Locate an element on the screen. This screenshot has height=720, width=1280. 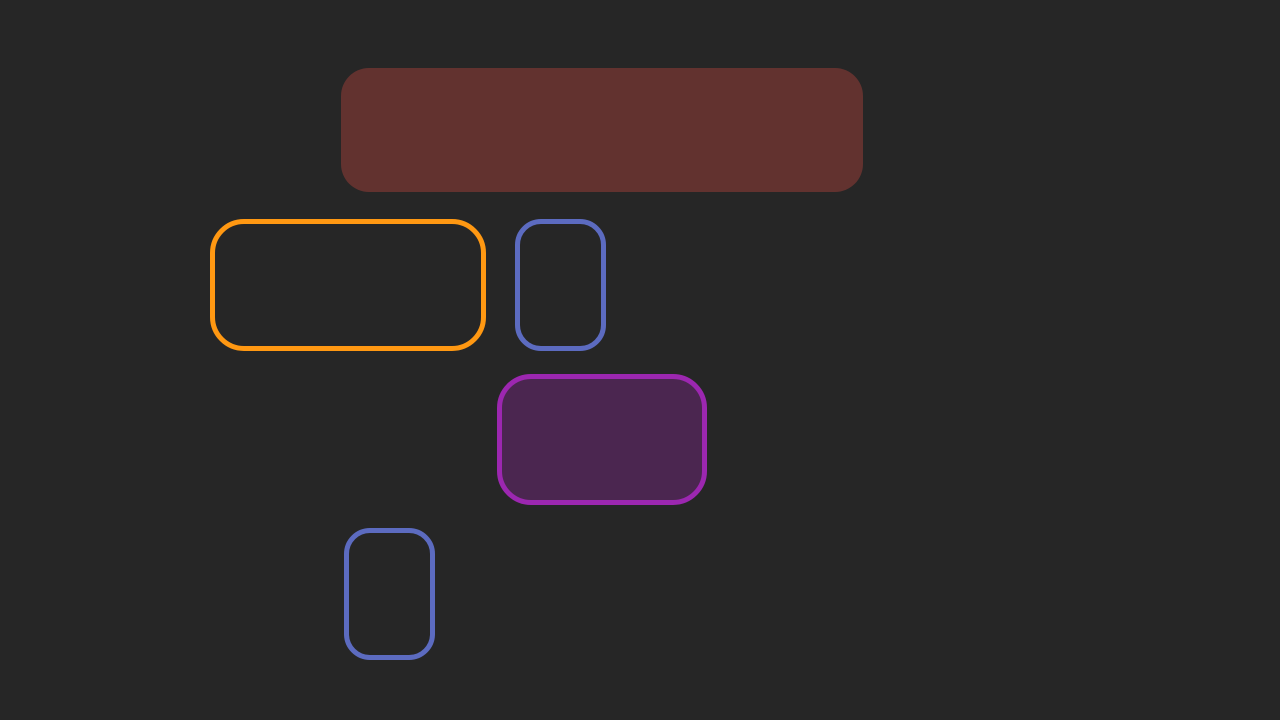
purple-filled-box is located at coordinates (602, 439).